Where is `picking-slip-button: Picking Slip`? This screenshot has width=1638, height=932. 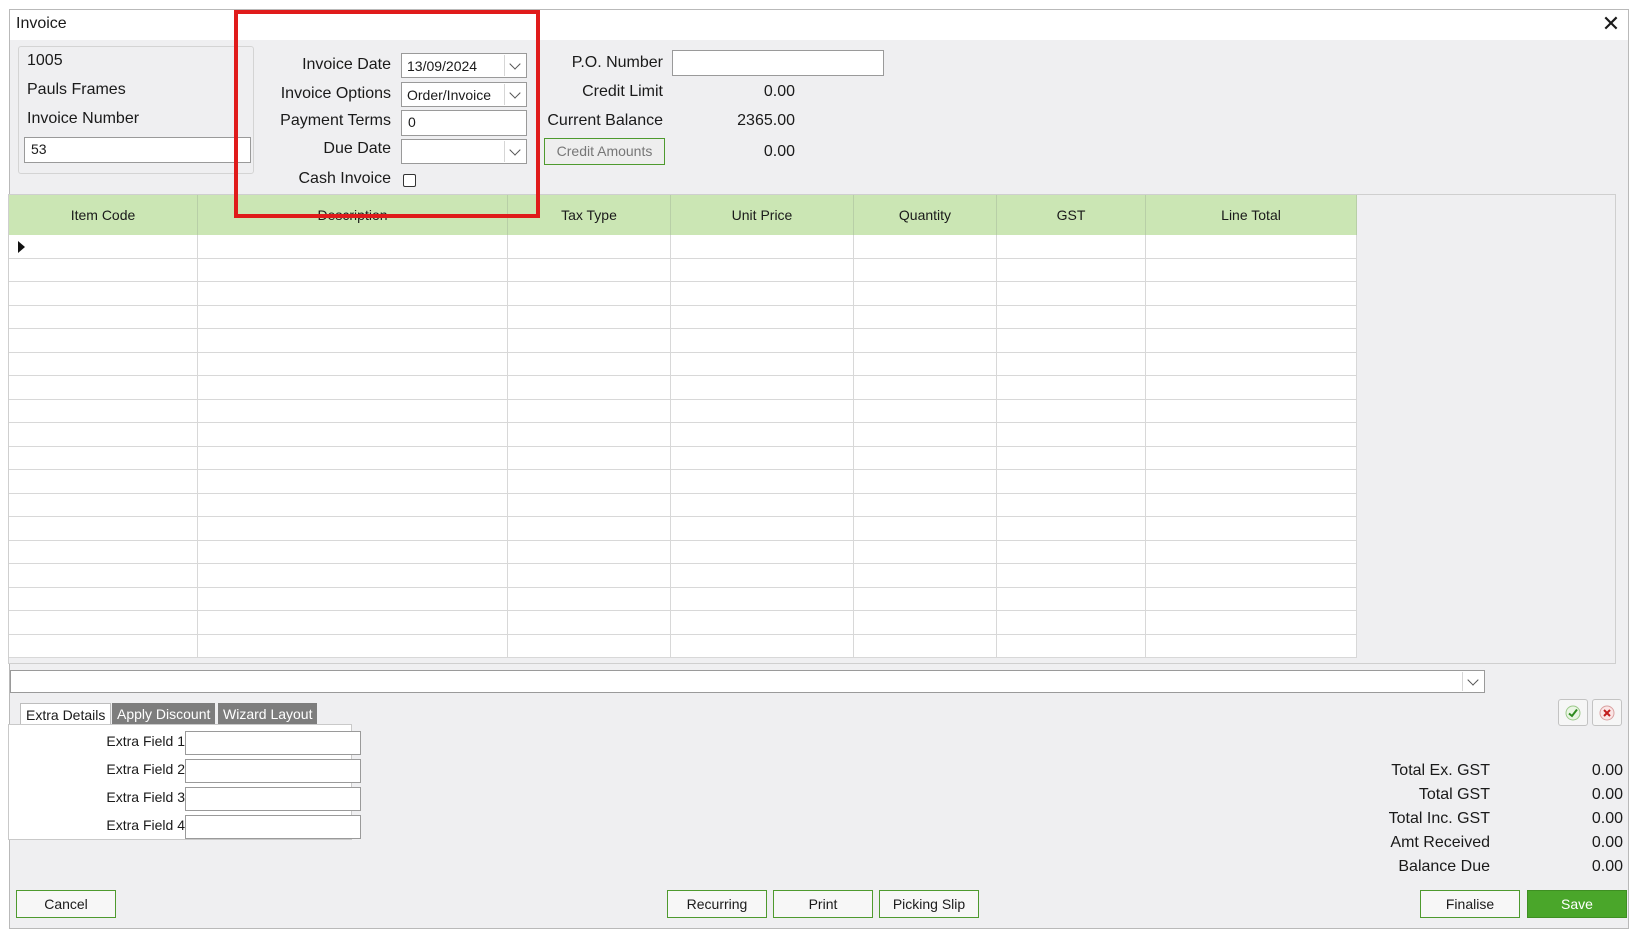
picking-slip-button: Picking Slip is located at coordinates (929, 904).